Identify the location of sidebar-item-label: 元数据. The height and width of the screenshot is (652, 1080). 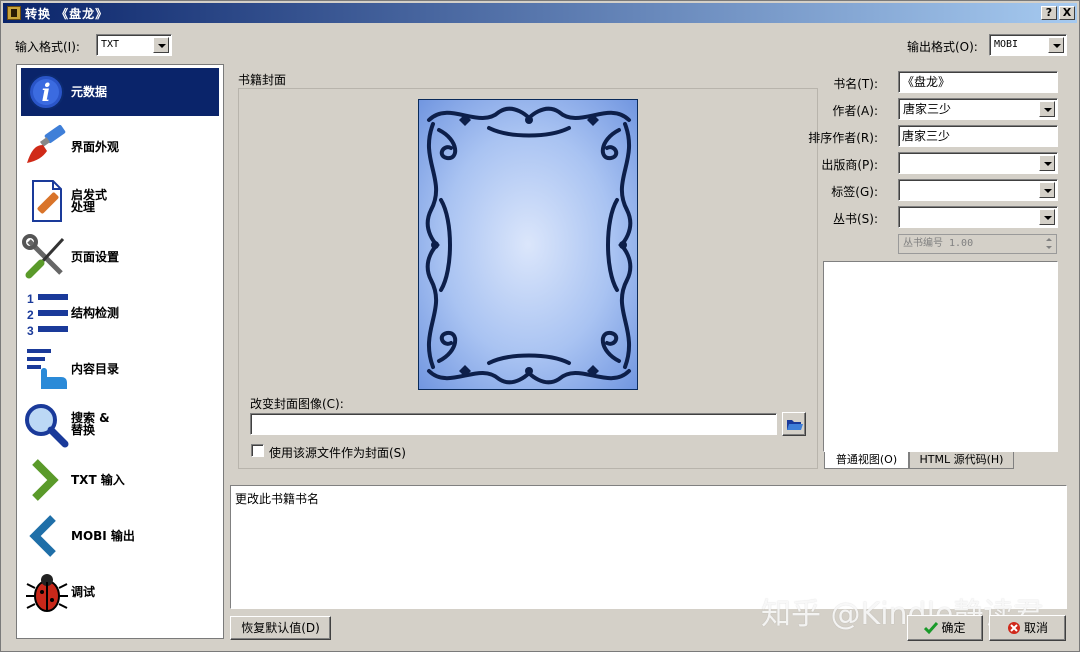
(89, 92).